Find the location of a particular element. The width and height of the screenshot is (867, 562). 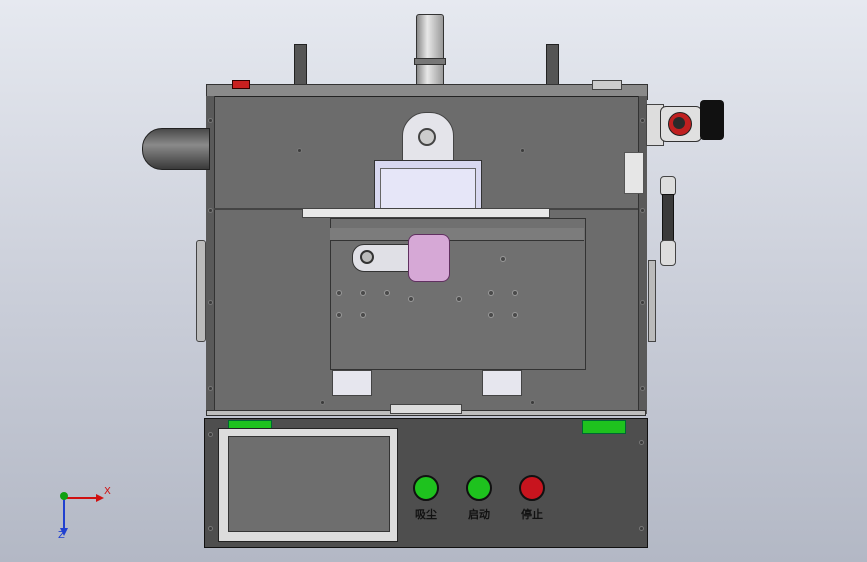

cutter-pivot is located at coordinates (367, 257).